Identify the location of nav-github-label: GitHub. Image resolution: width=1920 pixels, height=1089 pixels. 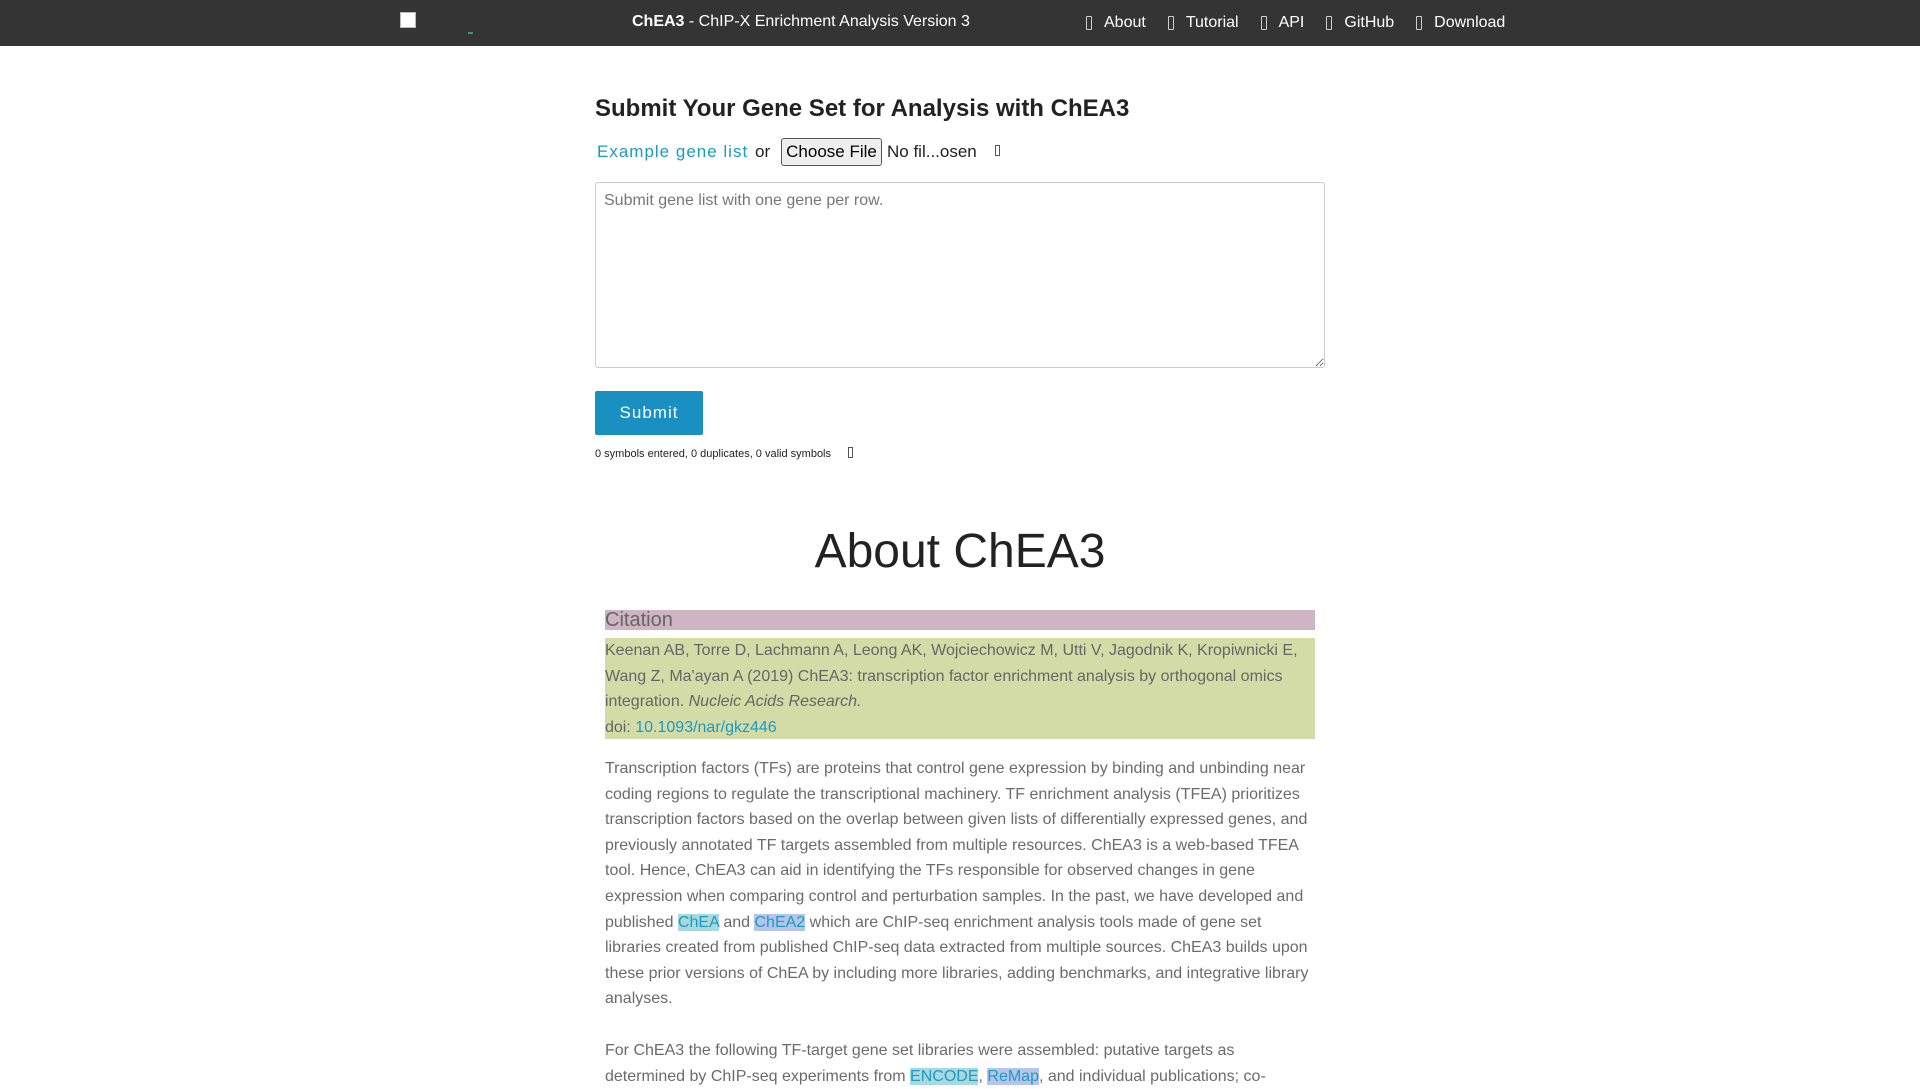
(1369, 22).